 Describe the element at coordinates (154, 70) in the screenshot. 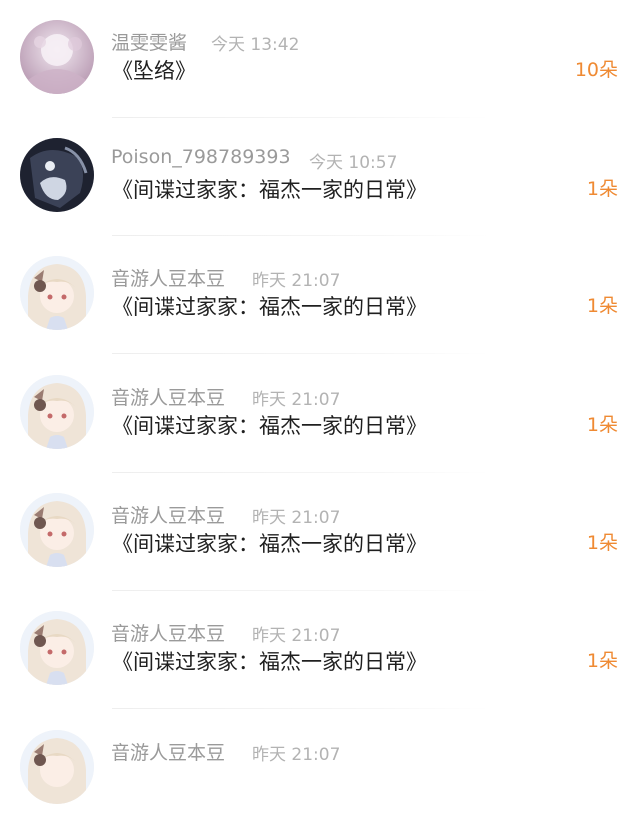

I see `work-title: 《坠络》` at that location.